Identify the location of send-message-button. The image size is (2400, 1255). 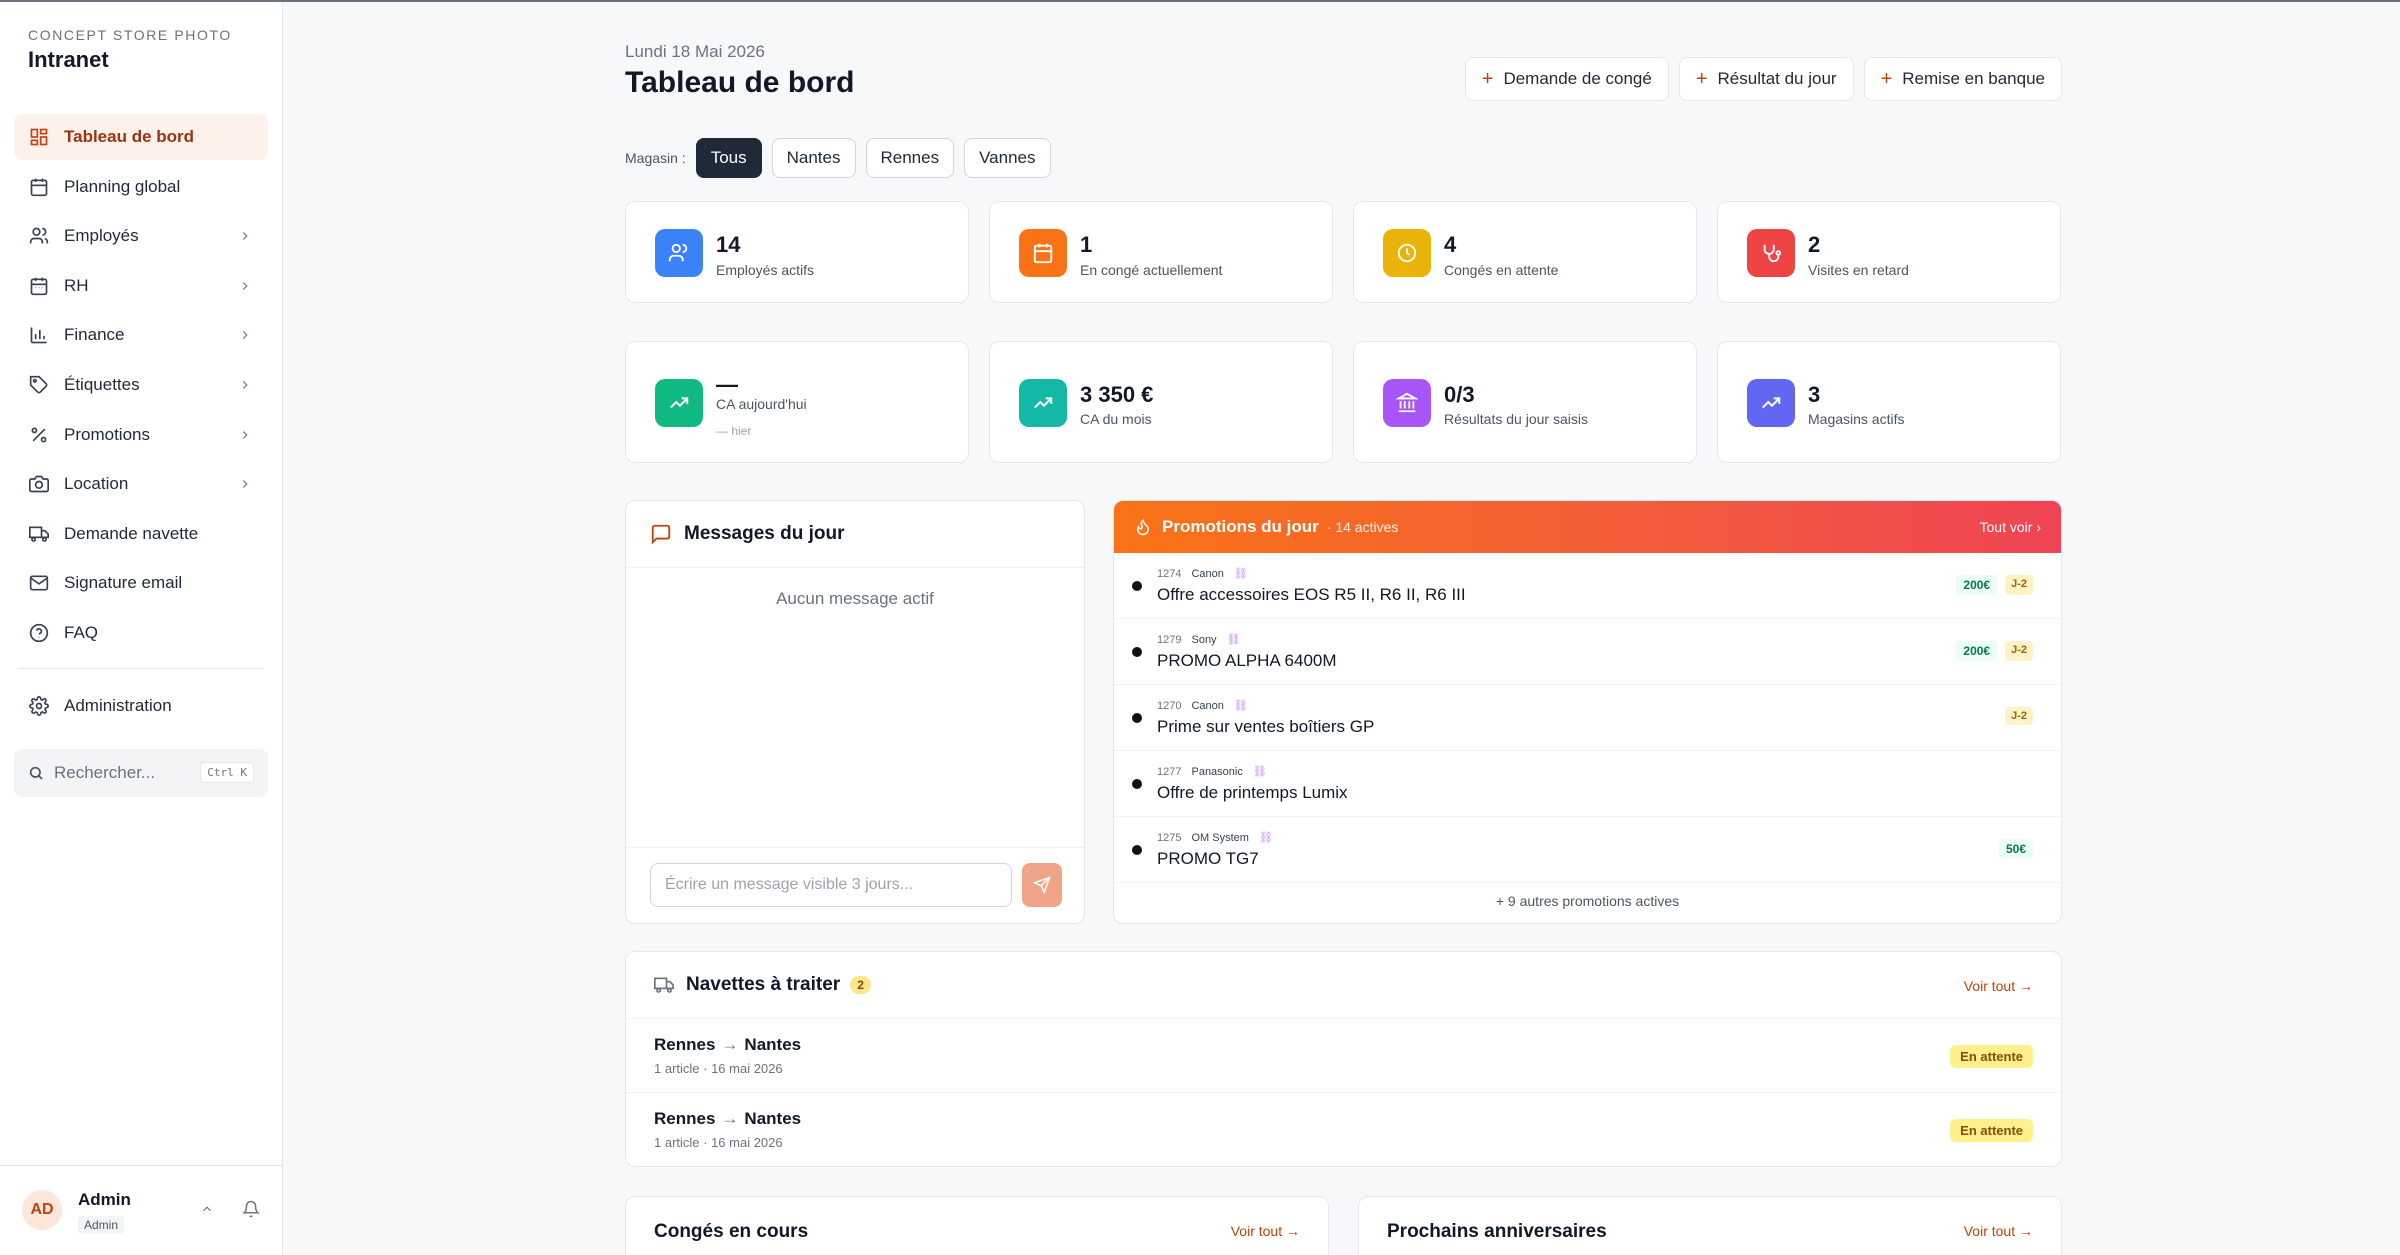
(1042, 885).